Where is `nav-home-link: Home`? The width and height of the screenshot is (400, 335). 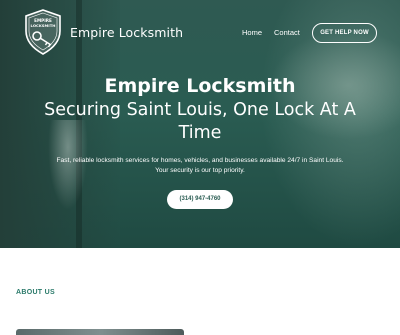
nav-home-link: Home is located at coordinates (252, 32).